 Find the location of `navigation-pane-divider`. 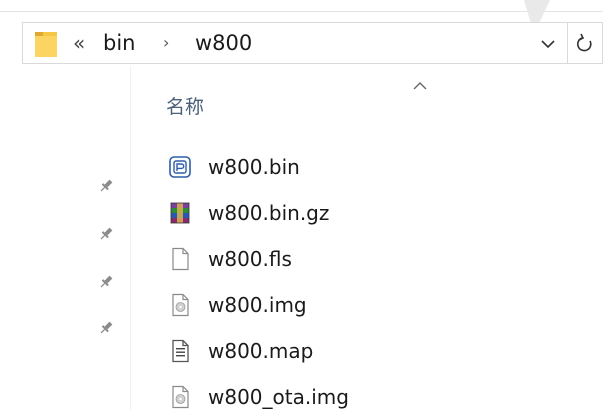

navigation-pane-divider is located at coordinates (130, 238).